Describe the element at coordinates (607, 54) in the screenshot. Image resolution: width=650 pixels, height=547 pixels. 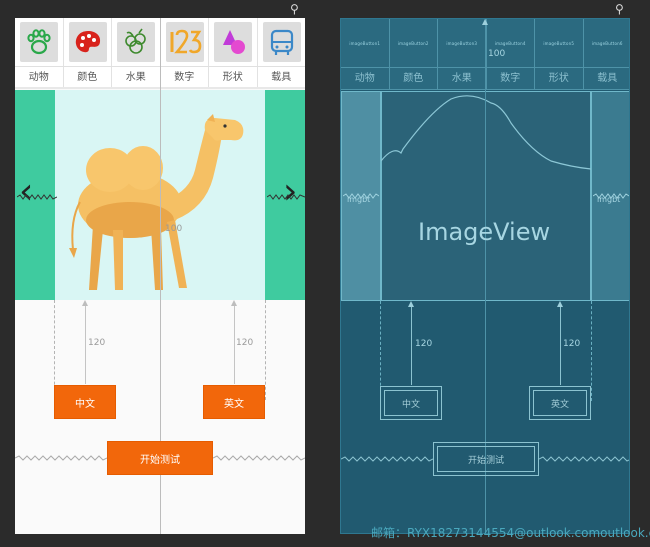
I see `blueprint-tab: imageButton6 载具` at that location.